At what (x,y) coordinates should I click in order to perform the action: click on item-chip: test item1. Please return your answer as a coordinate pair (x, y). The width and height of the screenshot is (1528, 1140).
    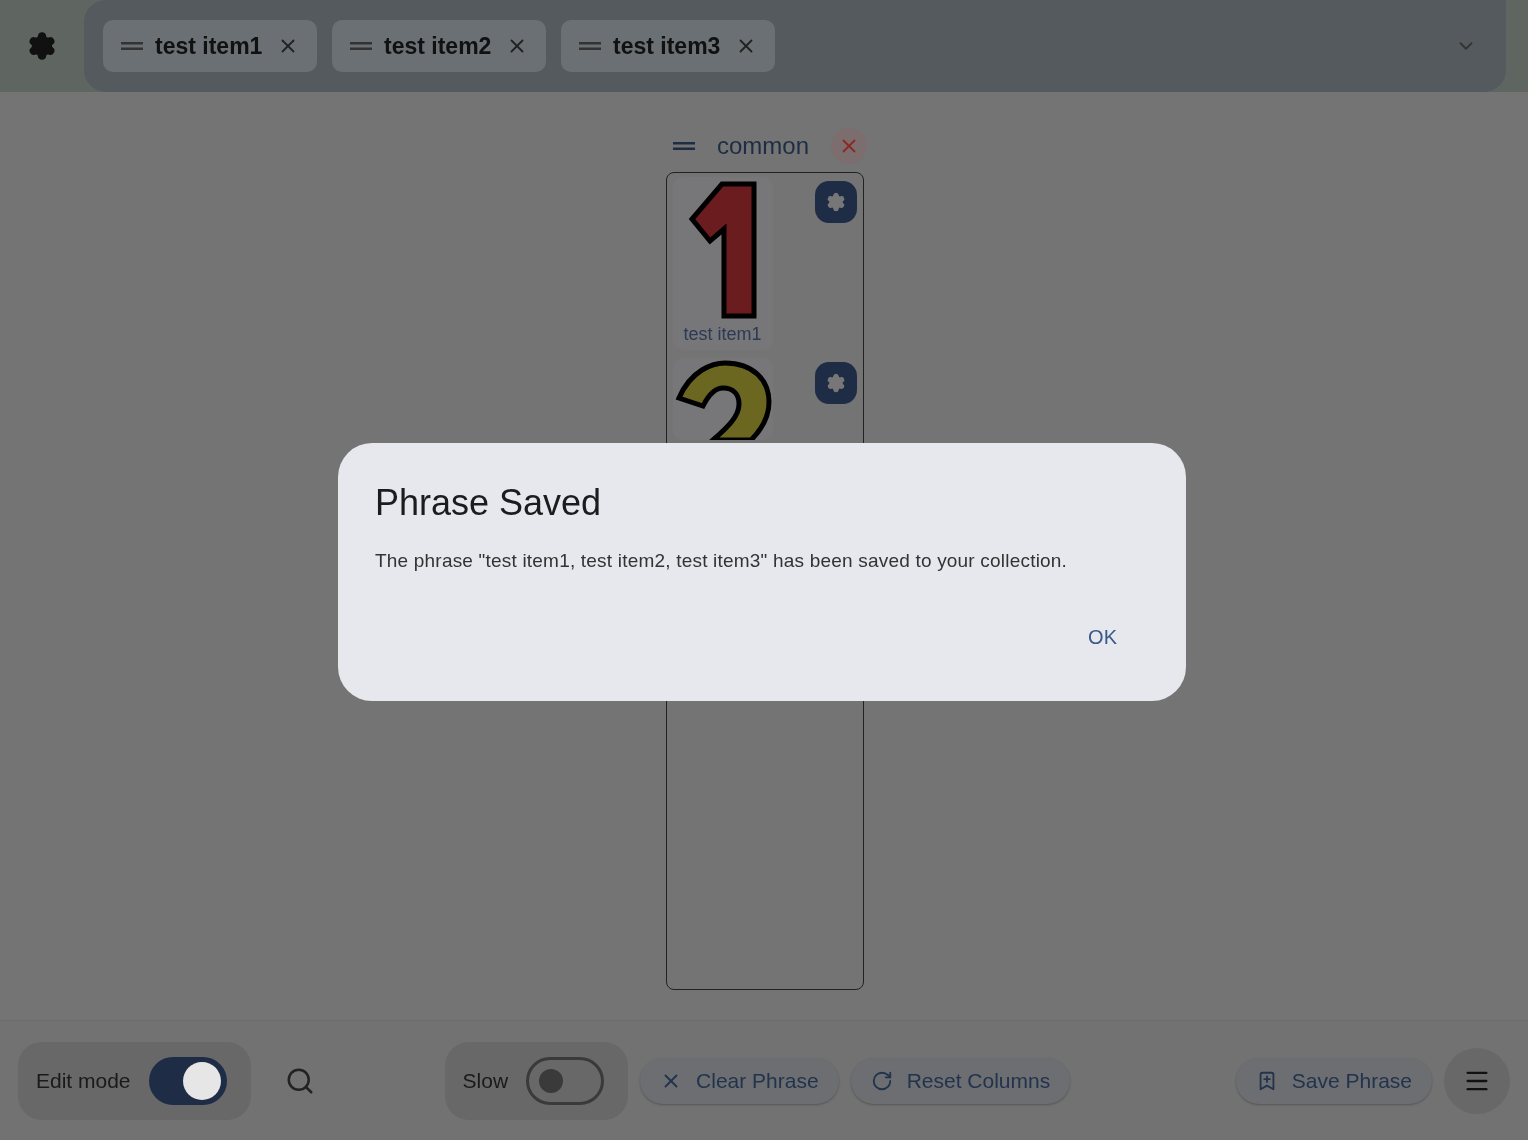
    Looking at the image, I should click on (210, 46).